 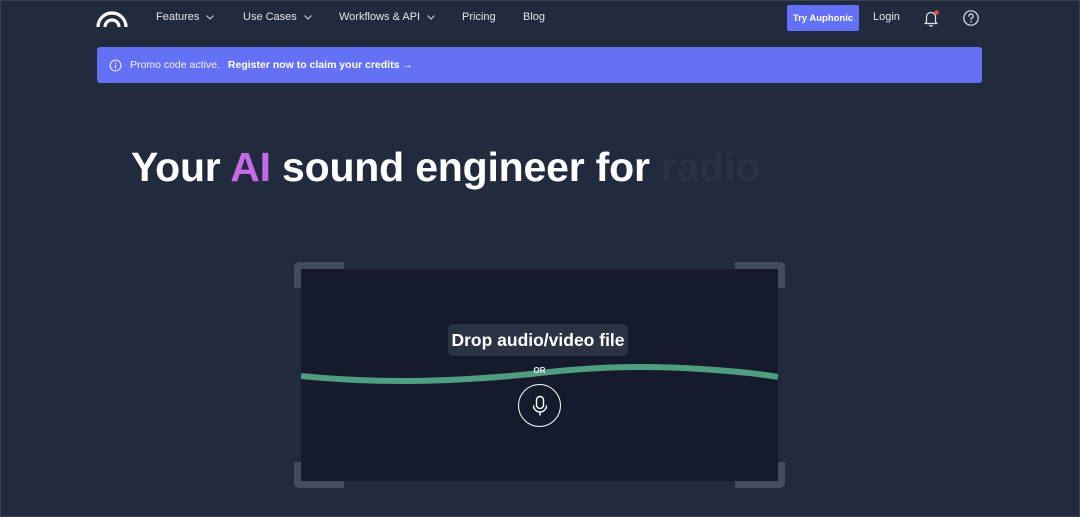 What do you see at coordinates (886, 17) in the screenshot?
I see `login-link: Login` at bounding box center [886, 17].